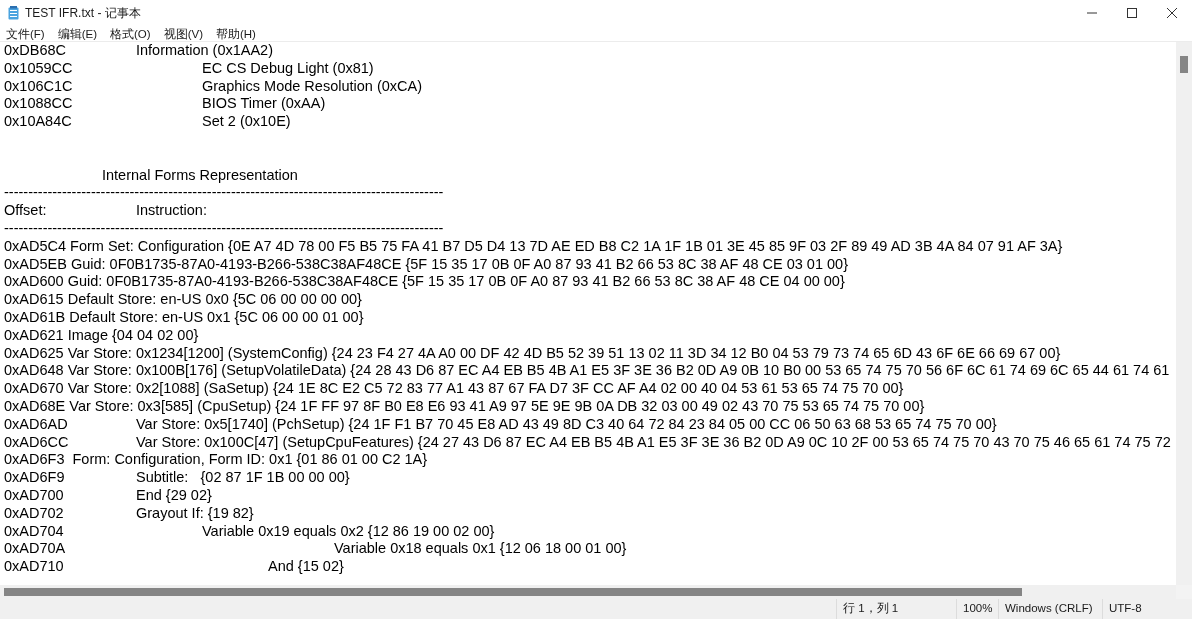 The height and width of the screenshot is (619, 1192). I want to click on text-line: 0xAD5C4 Form Set: Configuration {0E A7 4D 78 00 F5 B5 75 FA 41 B7 D5 D4 13 7D AE ED B8 C2 1A 1F 1B 01 3E 45 85 9F 03 2F 89 49 AD 3B 4A 84 07 91 AF 3A}, so click(533, 246).